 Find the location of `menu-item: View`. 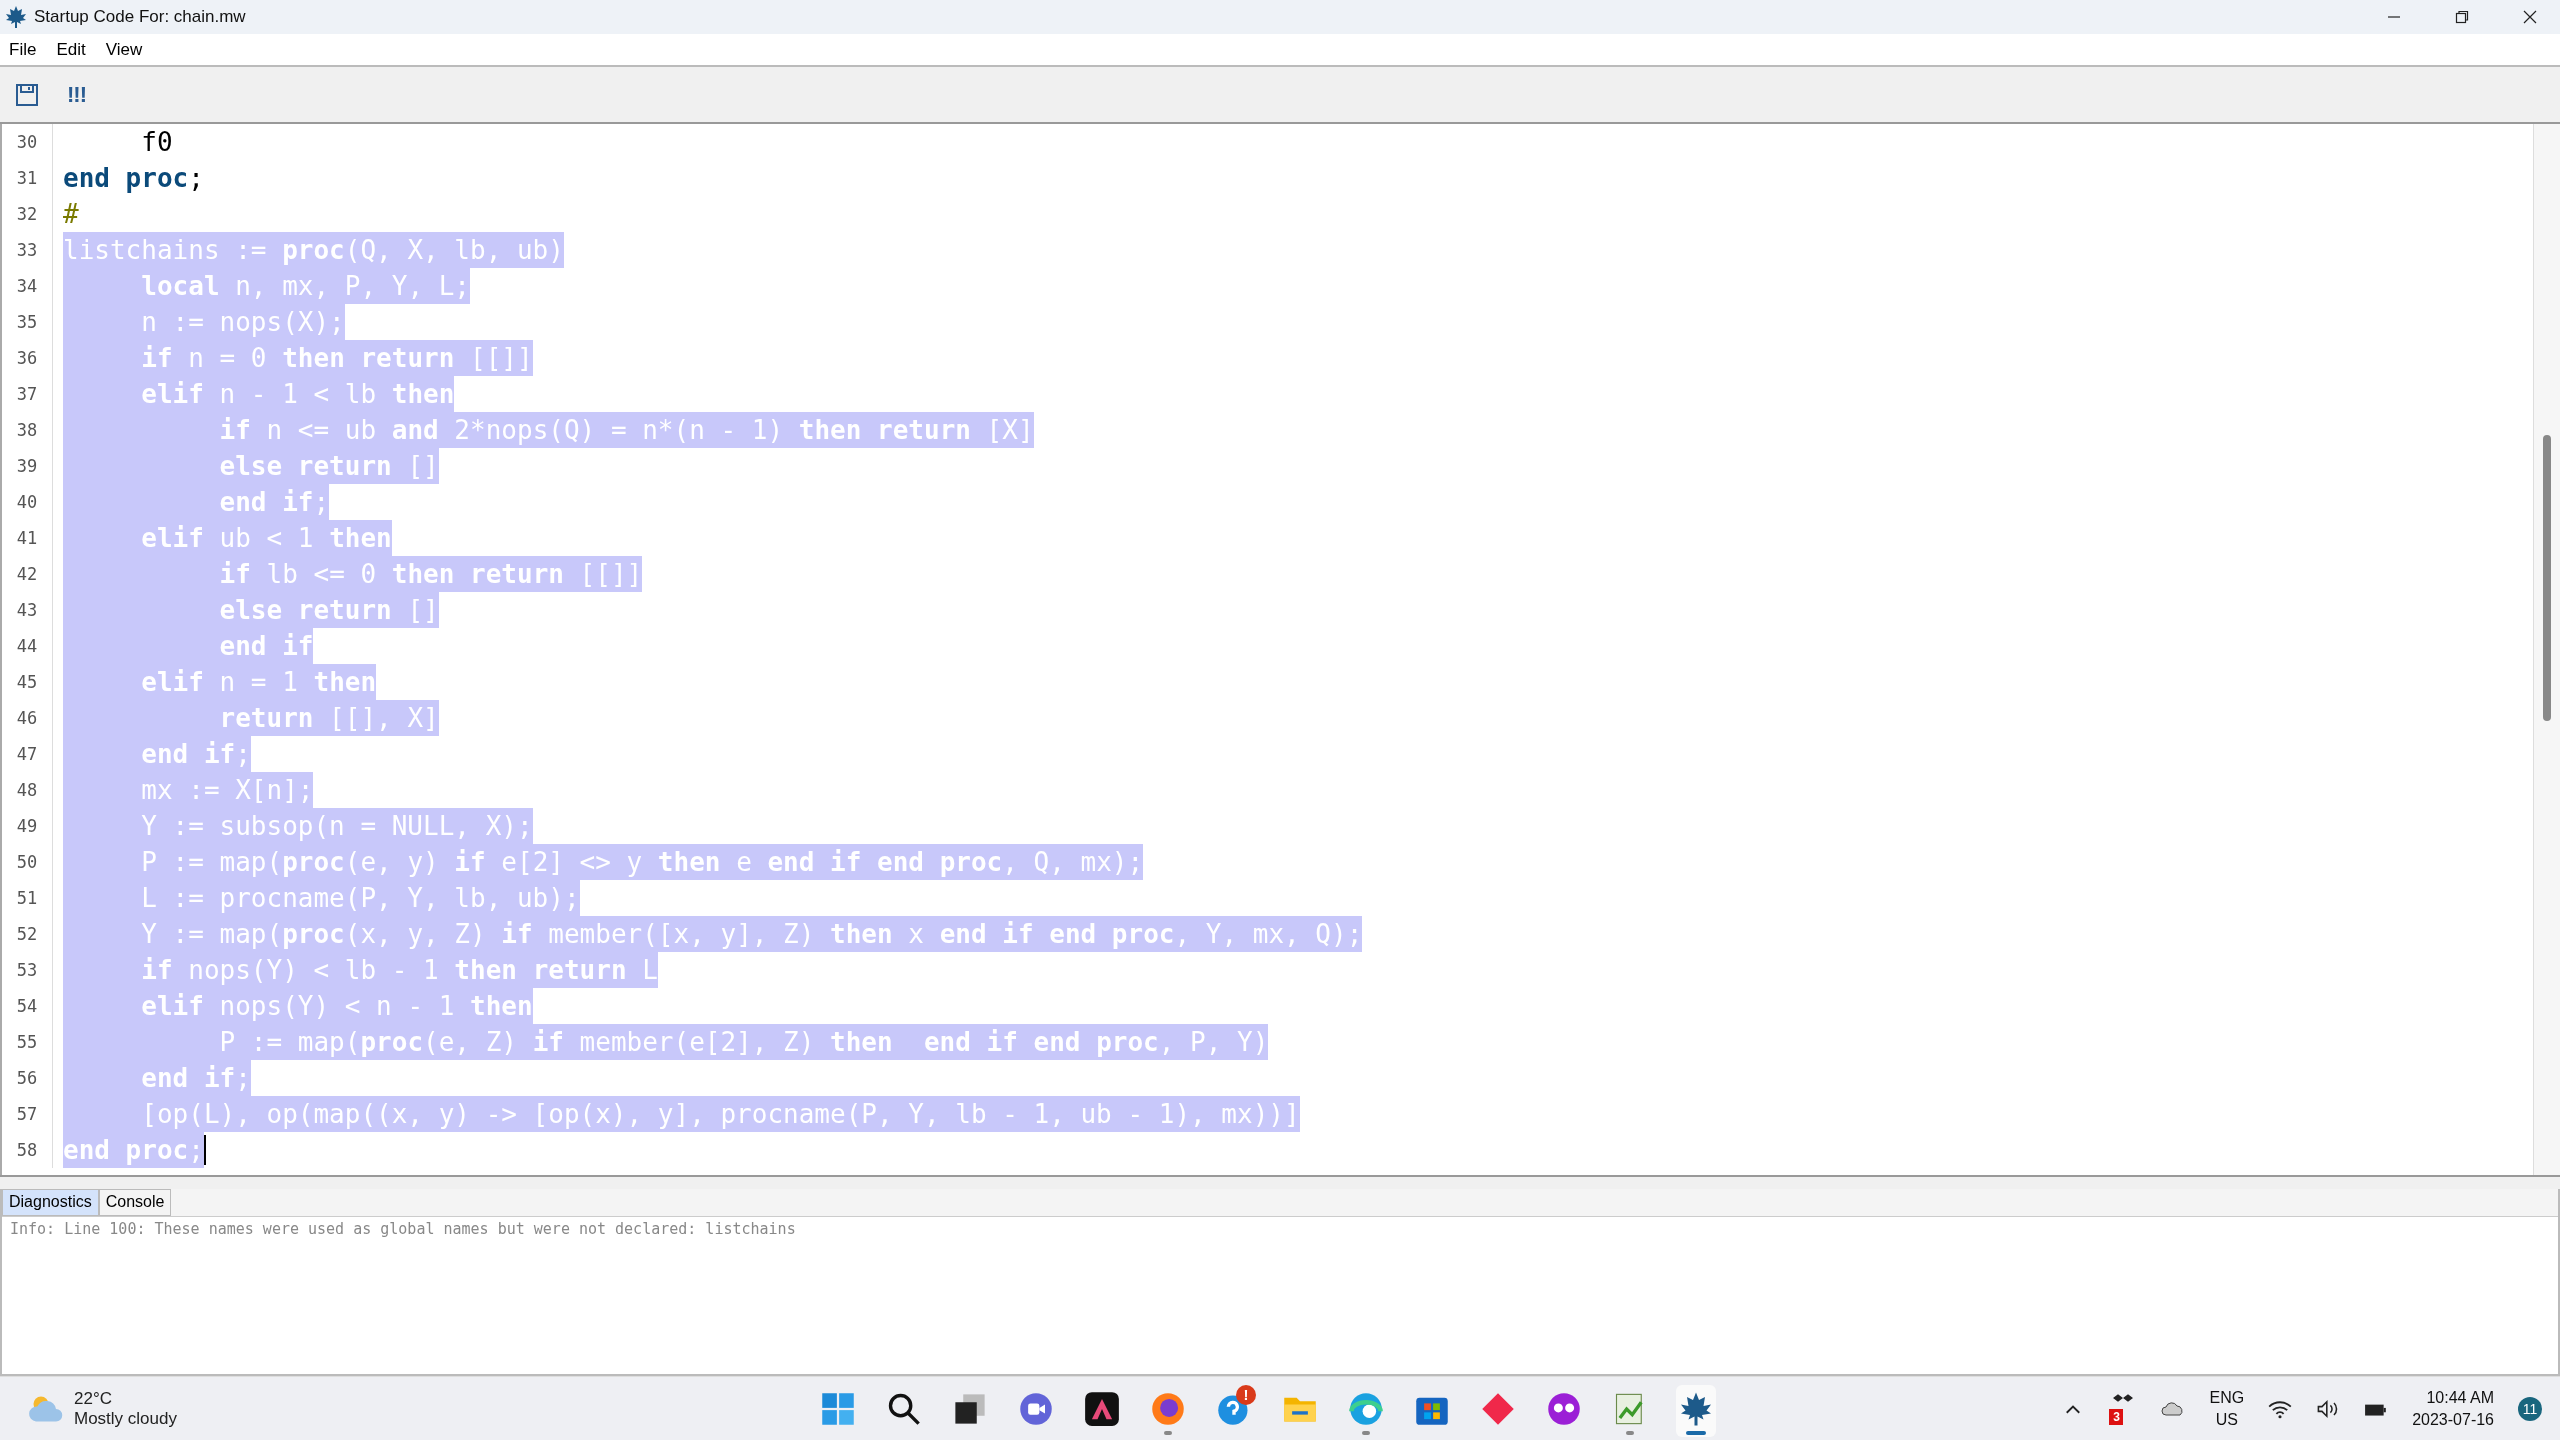

menu-item: View is located at coordinates (124, 49).